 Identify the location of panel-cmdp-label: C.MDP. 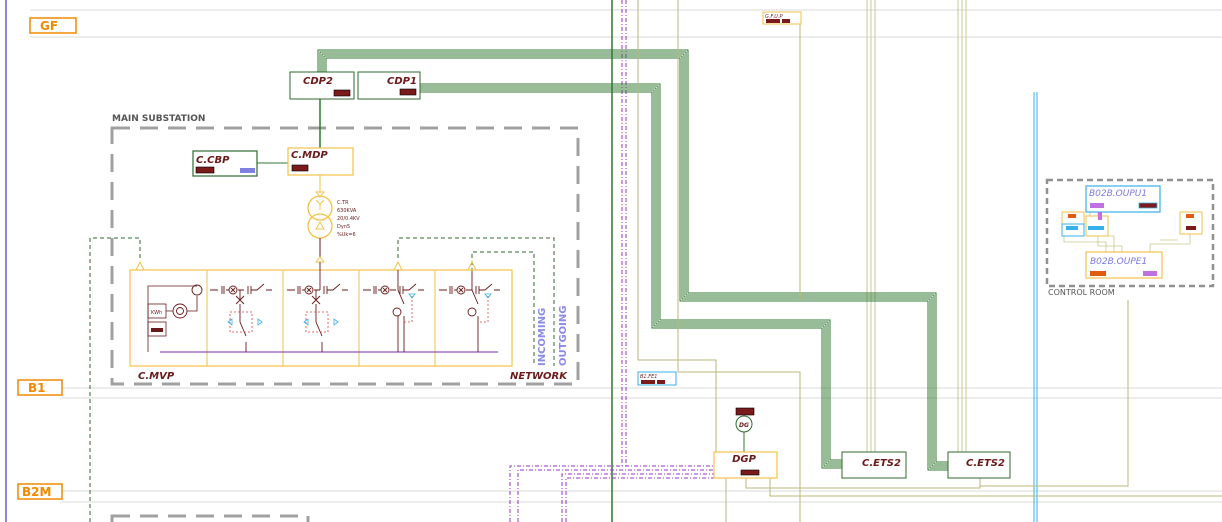
(309, 155).